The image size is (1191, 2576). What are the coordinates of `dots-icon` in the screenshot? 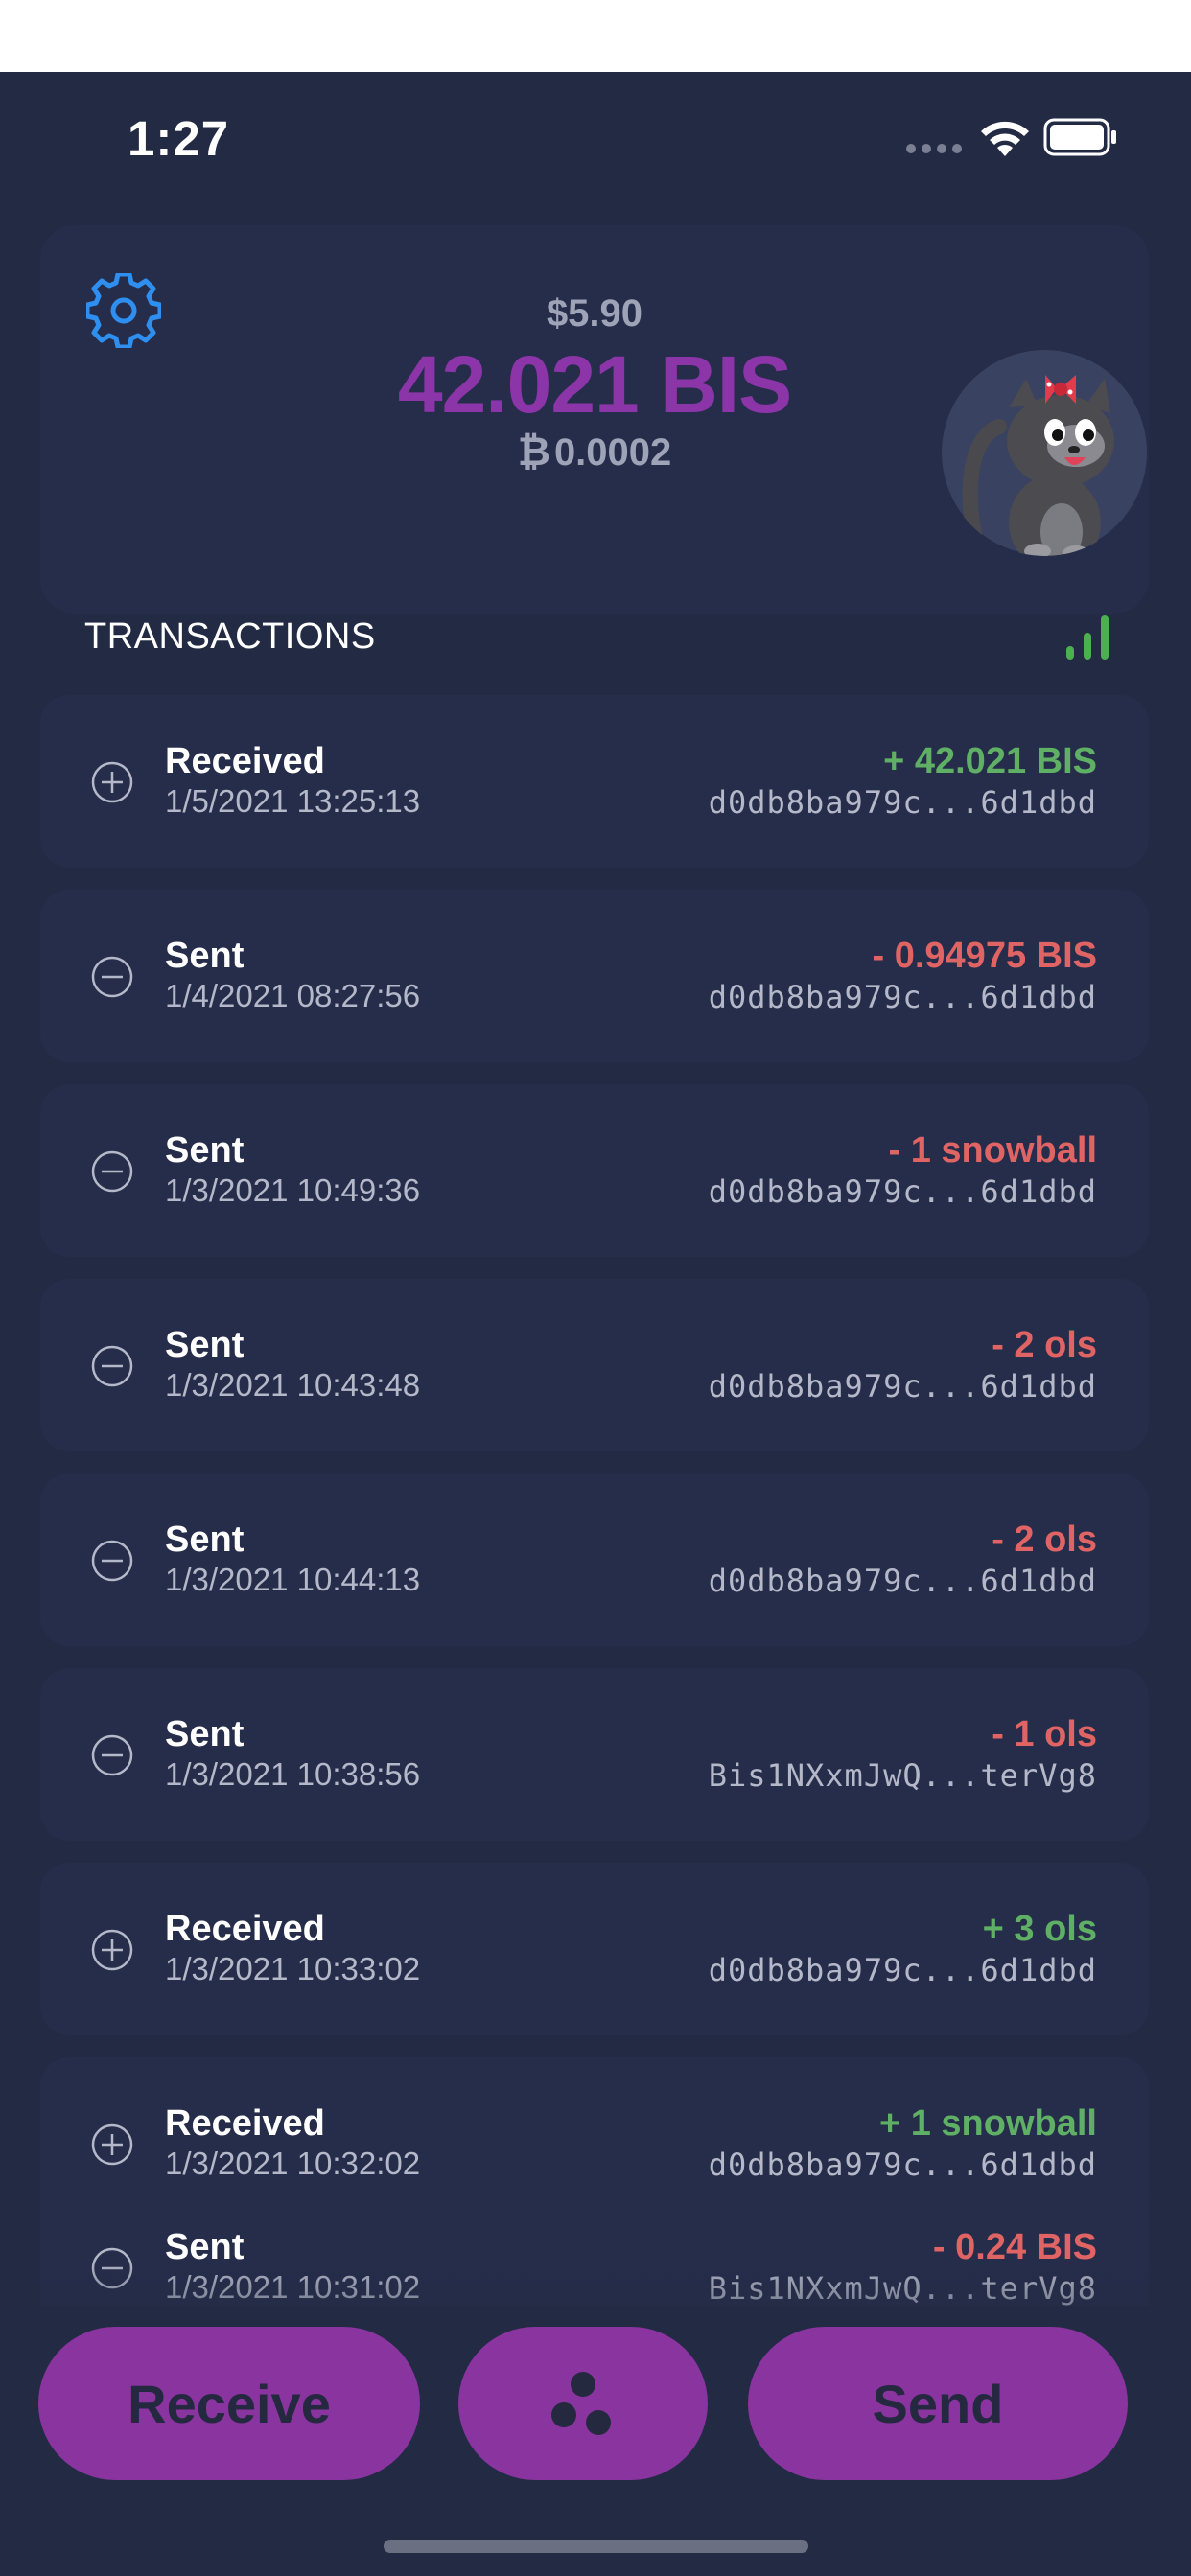 It's located at (581, 2404).